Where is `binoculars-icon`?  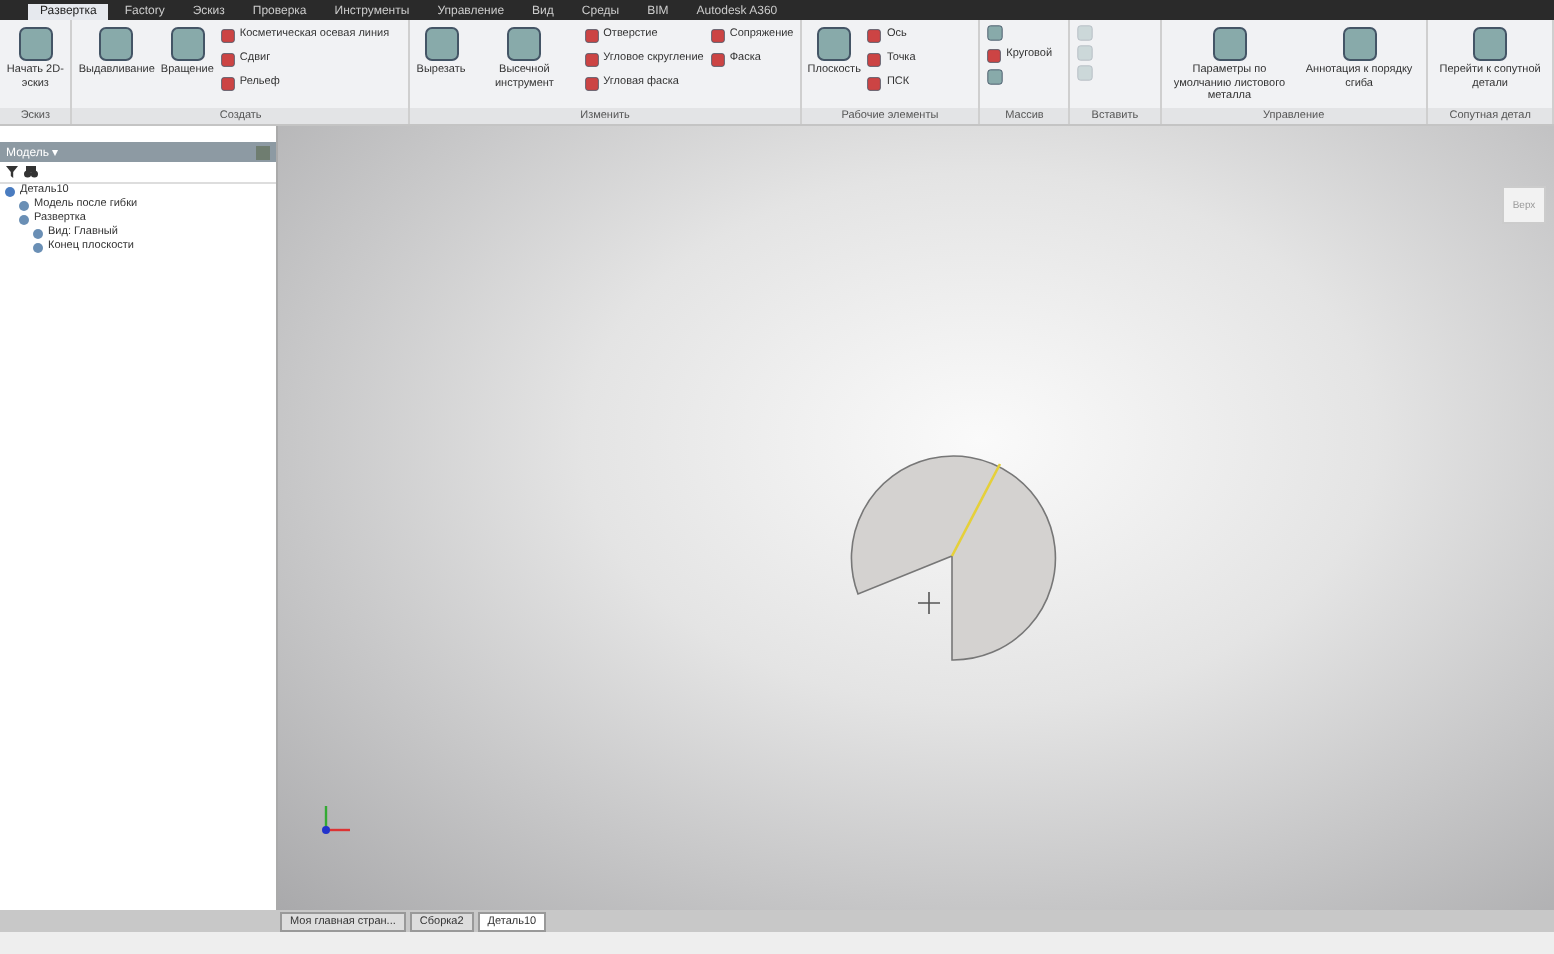 binoculars-icon is located at coordinates (31, 172).